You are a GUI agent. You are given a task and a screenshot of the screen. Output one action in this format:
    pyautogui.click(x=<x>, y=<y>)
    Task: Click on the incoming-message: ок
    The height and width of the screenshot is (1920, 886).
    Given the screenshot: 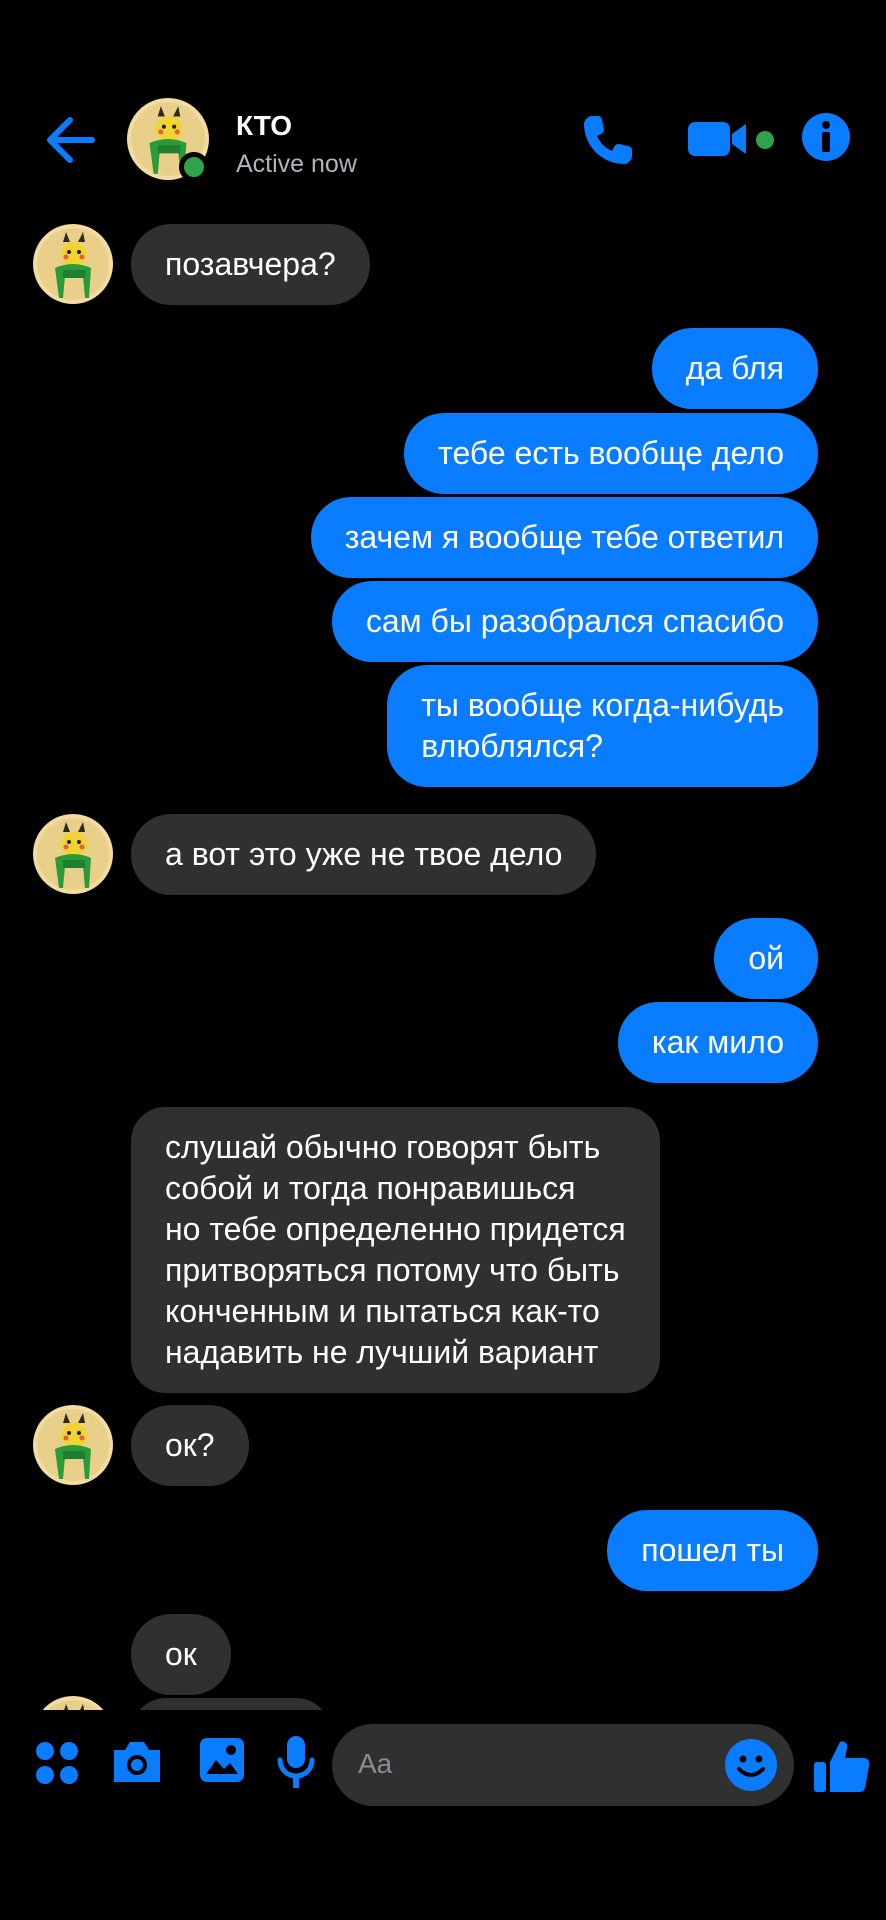 What is the action you would take?
    pyautogui.click(x=181, y=1654)
    